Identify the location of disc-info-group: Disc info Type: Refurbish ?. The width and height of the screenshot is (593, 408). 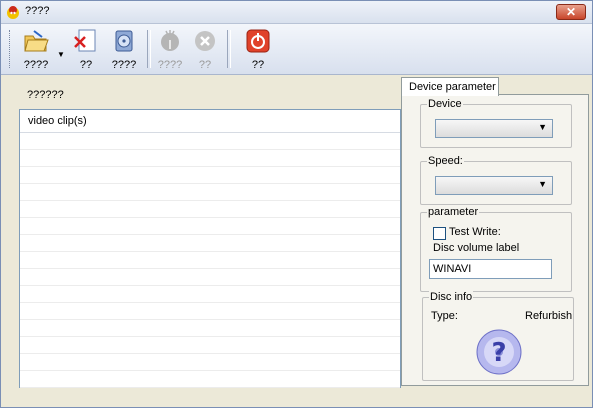
(498, 336).